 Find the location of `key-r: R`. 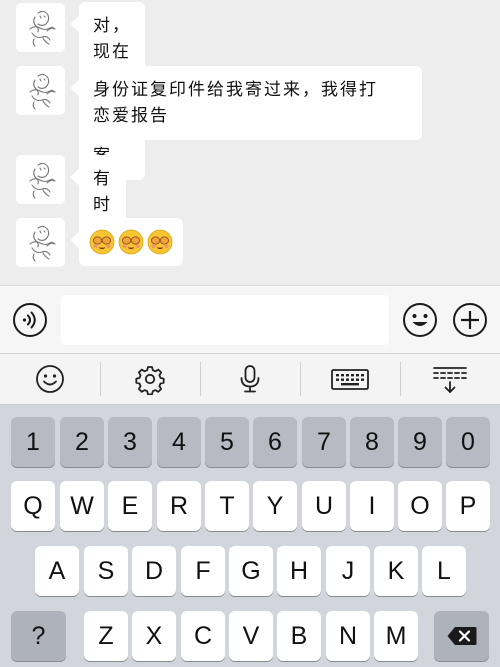

key-r: R is located at coordinates (179, 506).